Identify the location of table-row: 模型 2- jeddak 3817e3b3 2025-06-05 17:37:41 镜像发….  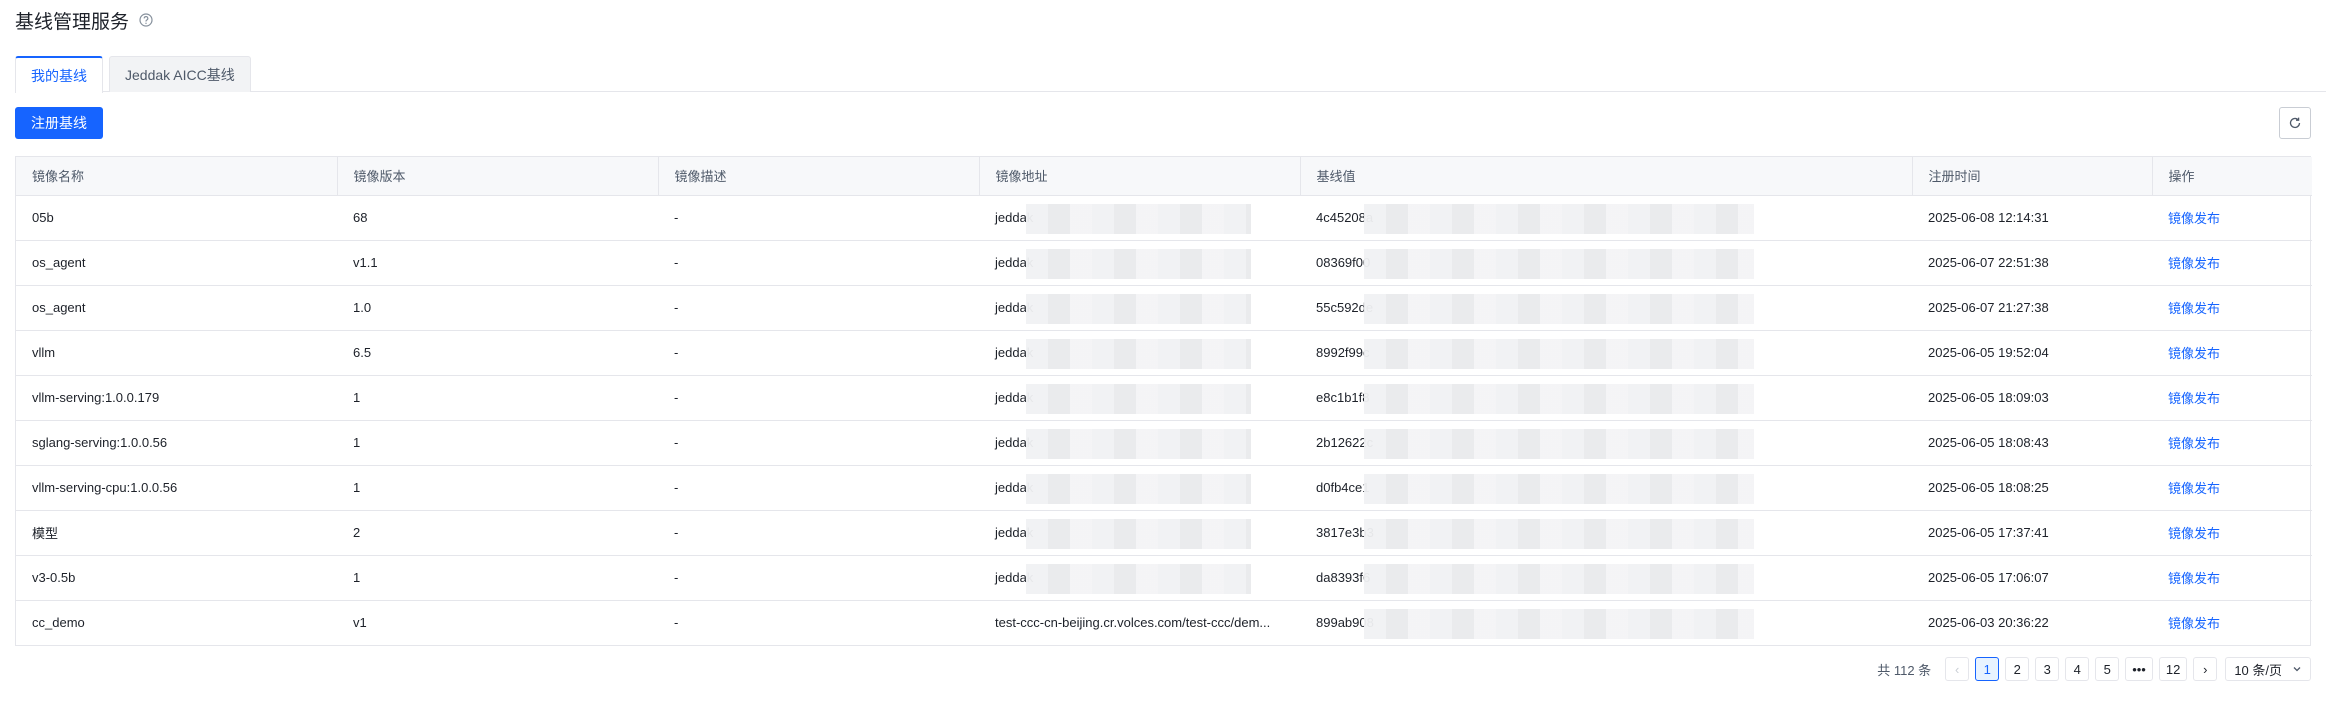
(1164, 533).